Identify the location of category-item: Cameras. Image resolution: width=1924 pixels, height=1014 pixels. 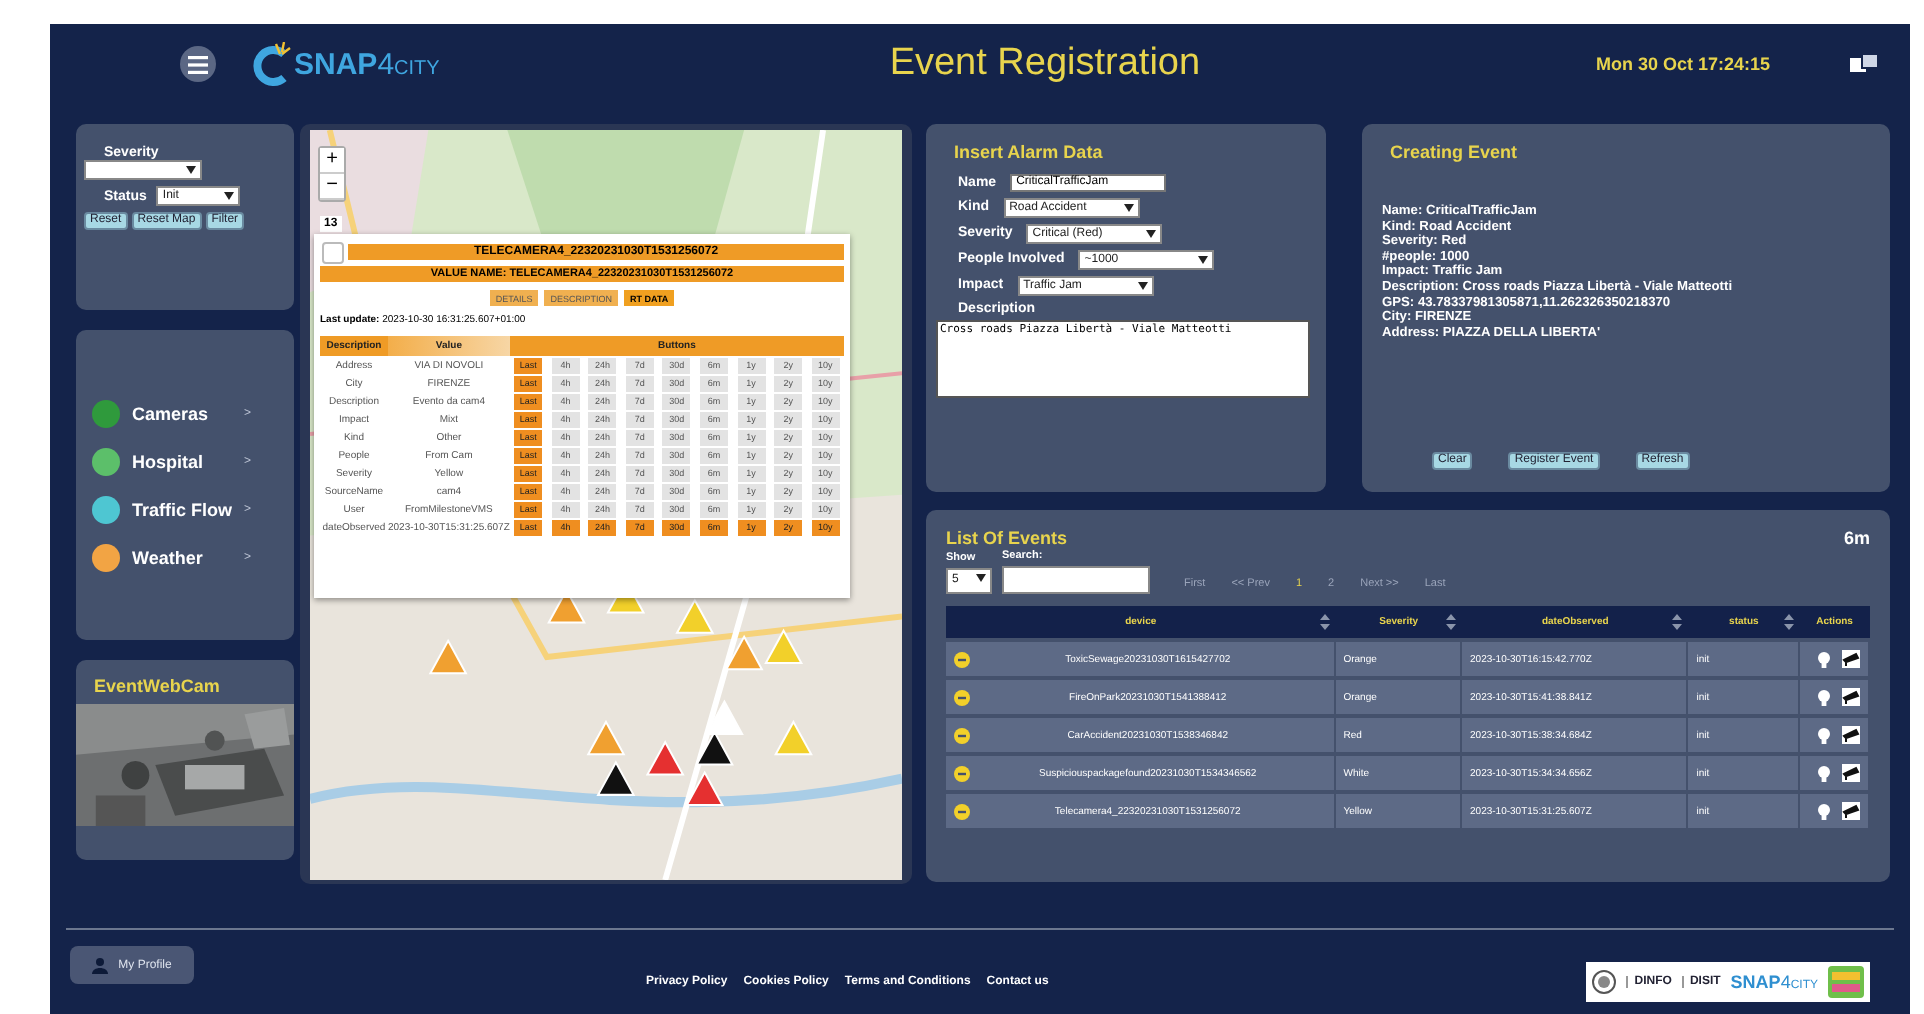
(182, 414).